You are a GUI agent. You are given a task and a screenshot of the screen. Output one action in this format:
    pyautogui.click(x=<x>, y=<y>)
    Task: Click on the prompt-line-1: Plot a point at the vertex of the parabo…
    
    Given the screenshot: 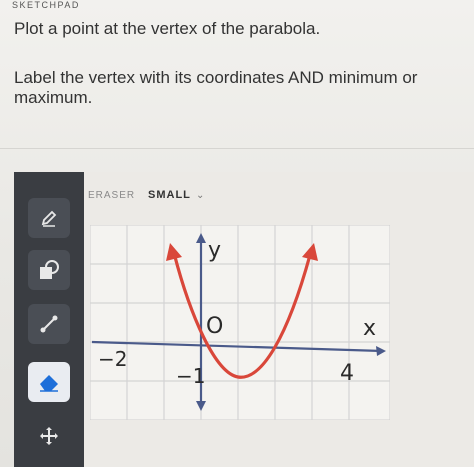 What is the action you would take?
    pyautogui.click(x=167, y=28)
    